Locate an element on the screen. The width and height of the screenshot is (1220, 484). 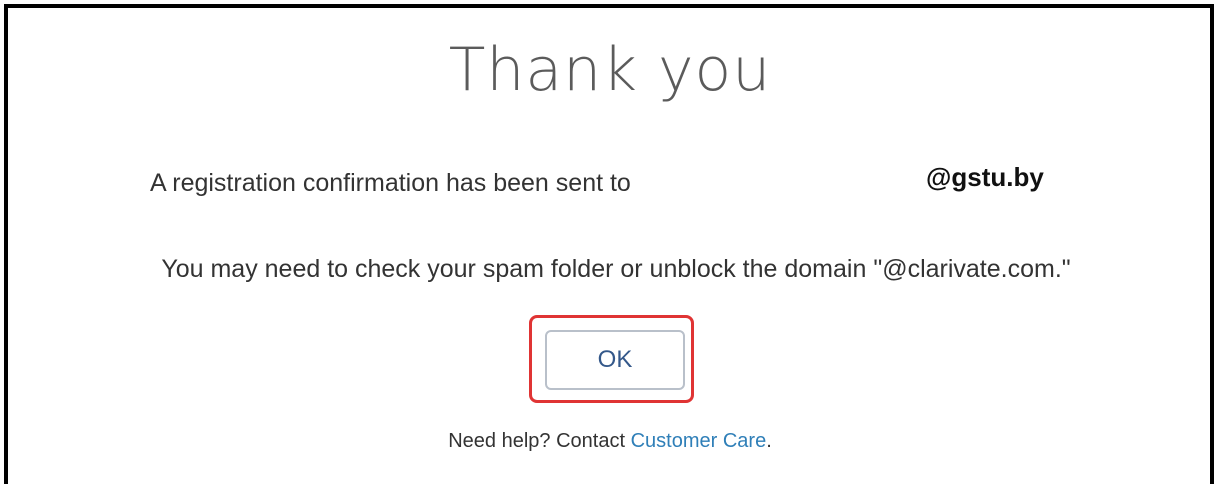
customer-care-link: Customer Care is located at coordinates (699, 441).